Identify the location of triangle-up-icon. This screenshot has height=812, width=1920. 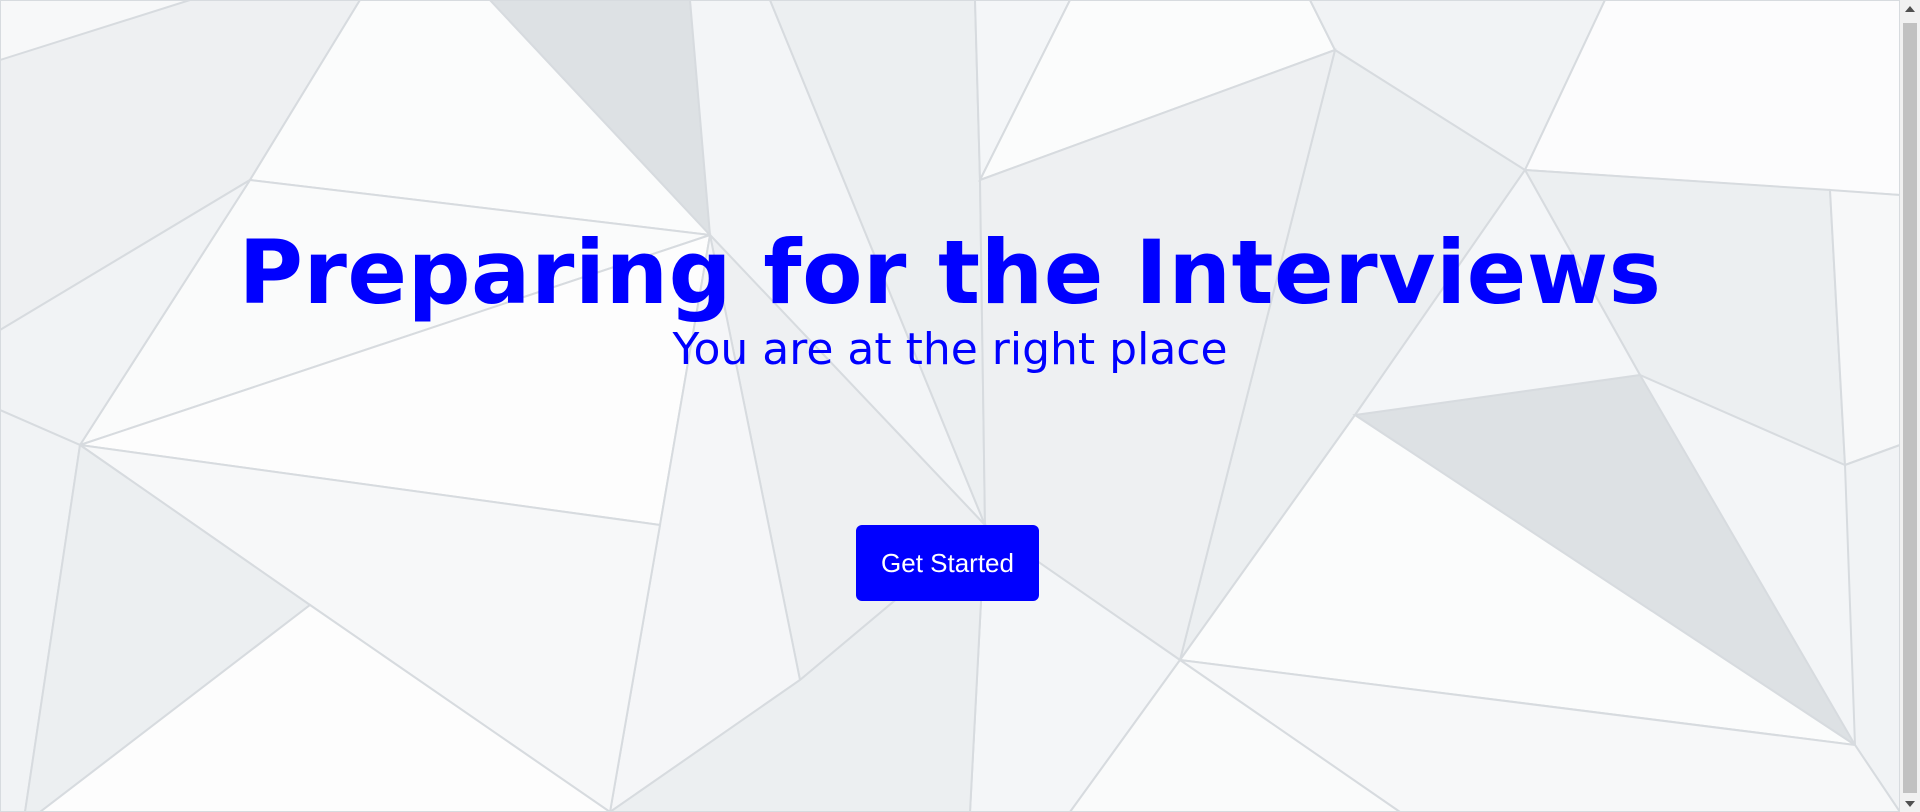
(1910, 8).